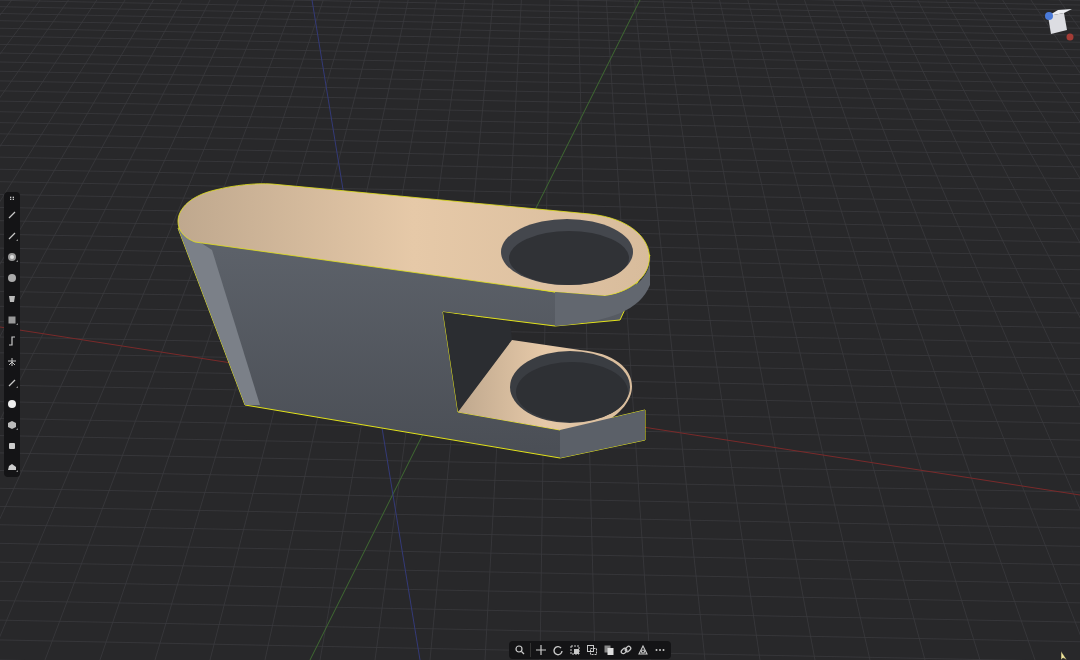  I want to click on duplicate-icon, so click(609, 650).